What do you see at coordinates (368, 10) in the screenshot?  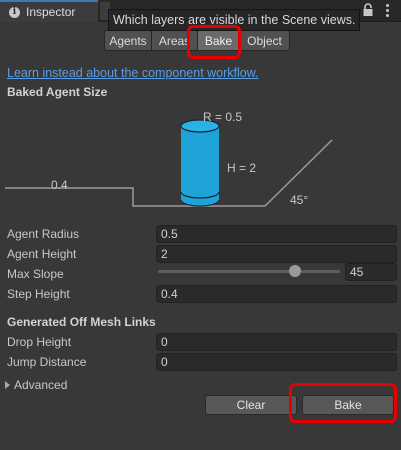 I see `lock-icon` at bounding box center [368, 10].